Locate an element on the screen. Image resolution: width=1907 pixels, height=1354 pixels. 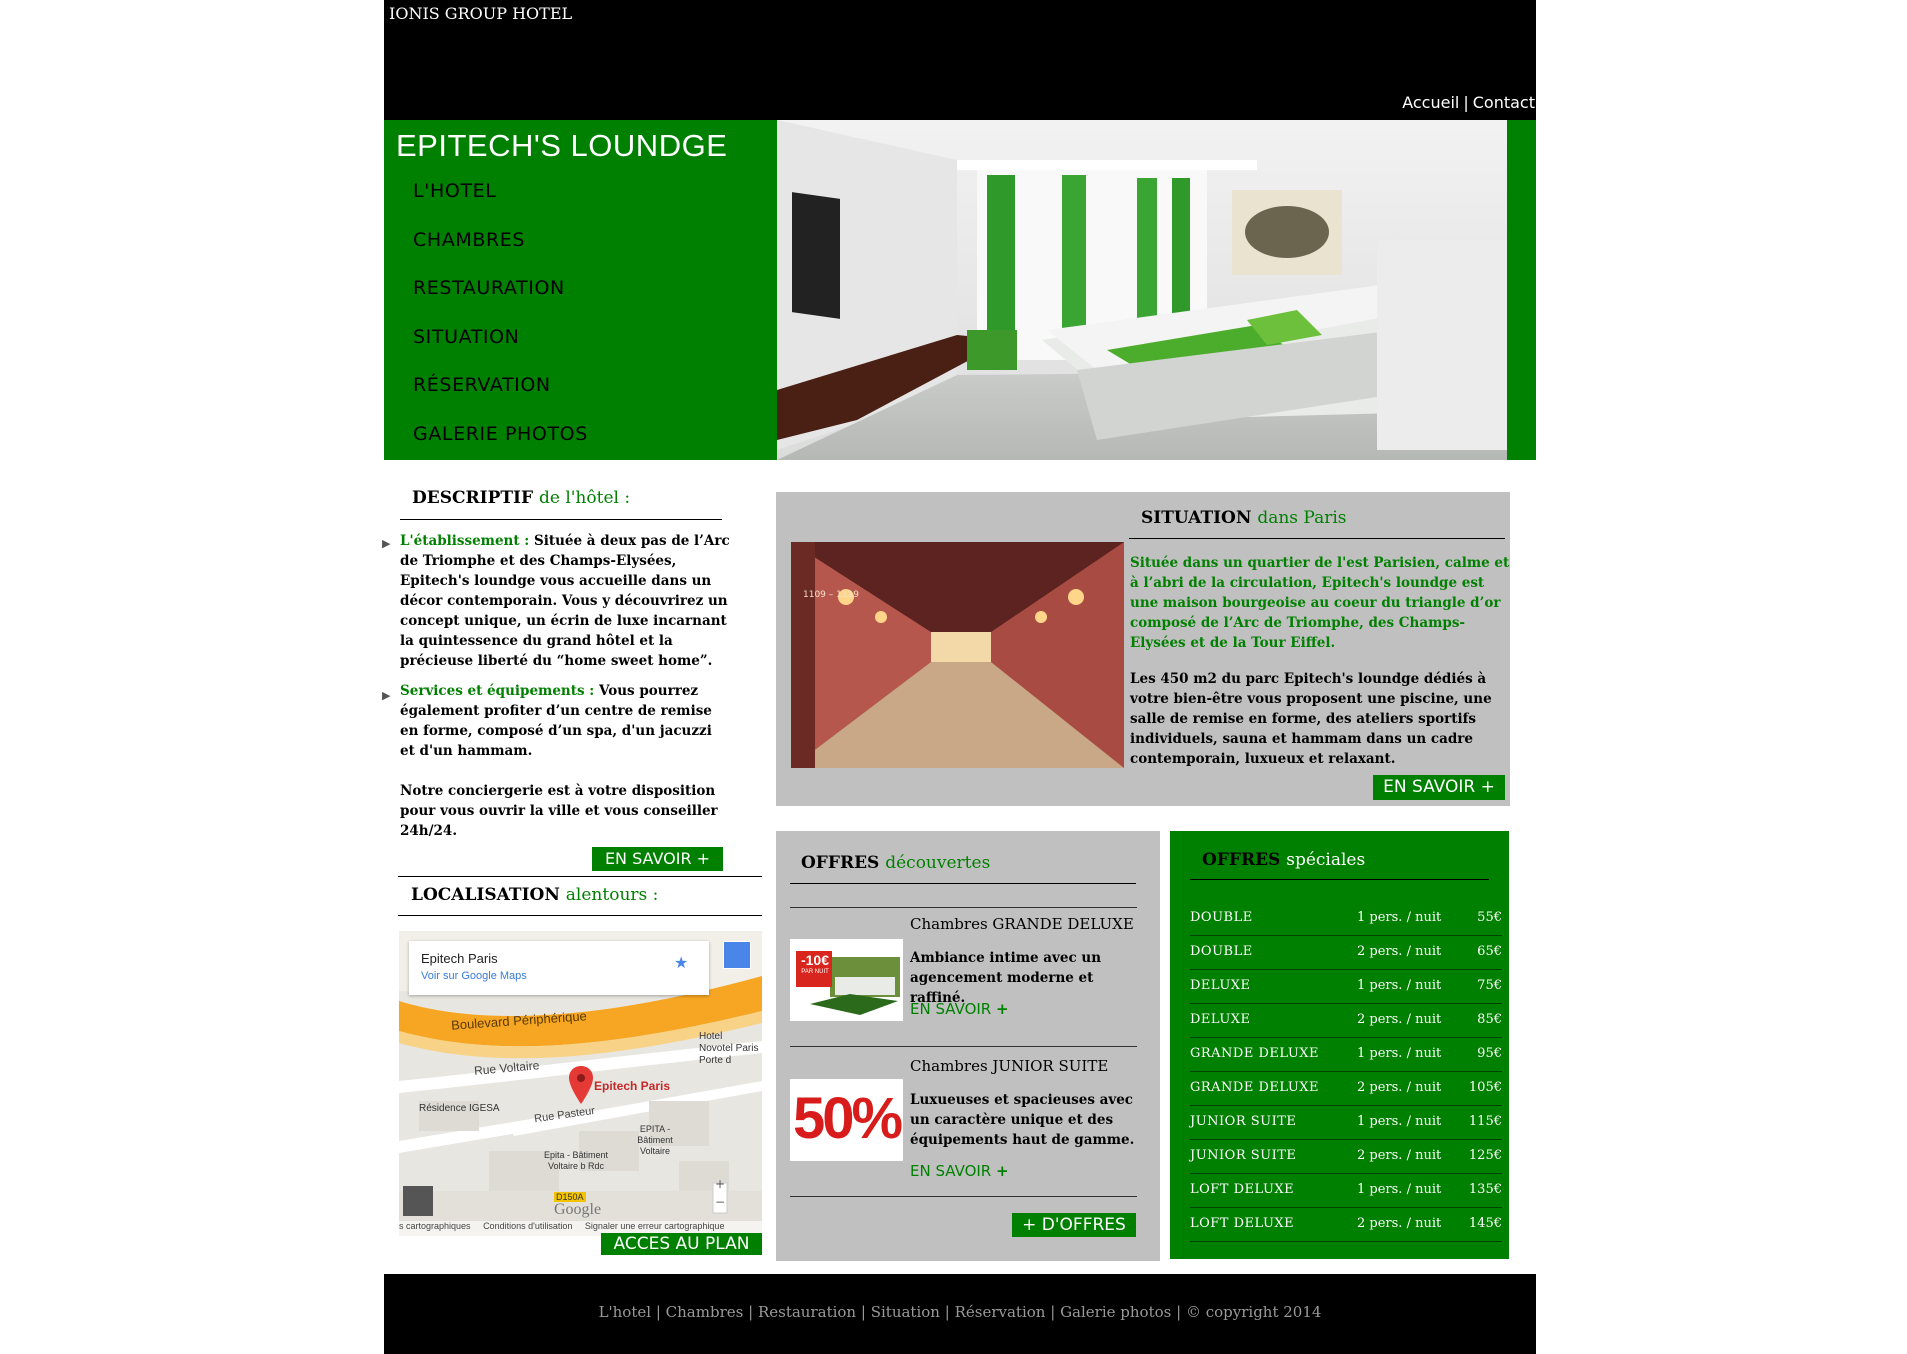
map-footer-data: s cartographiques is located at coordinates (435, 1226).